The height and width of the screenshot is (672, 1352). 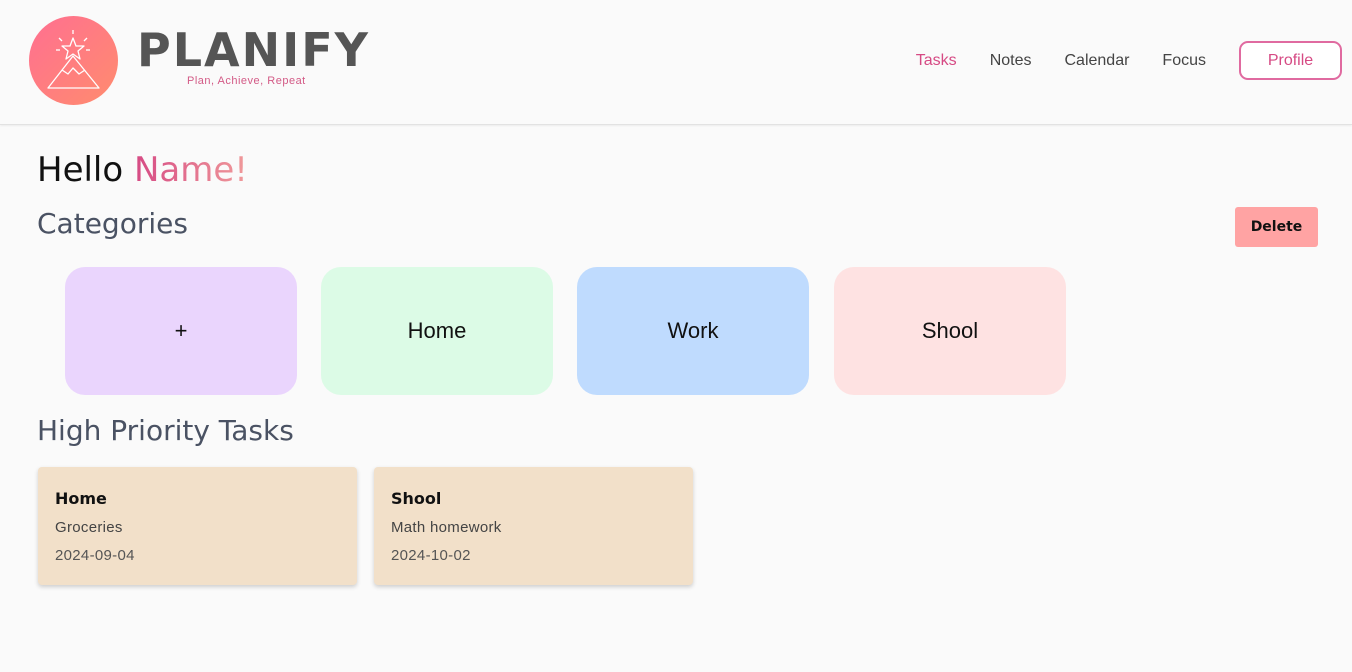 What do you see at coordinates (1011, 61) in the screenshot?
I see `nav-notes: Notes` at bounding box center [1011, 61].